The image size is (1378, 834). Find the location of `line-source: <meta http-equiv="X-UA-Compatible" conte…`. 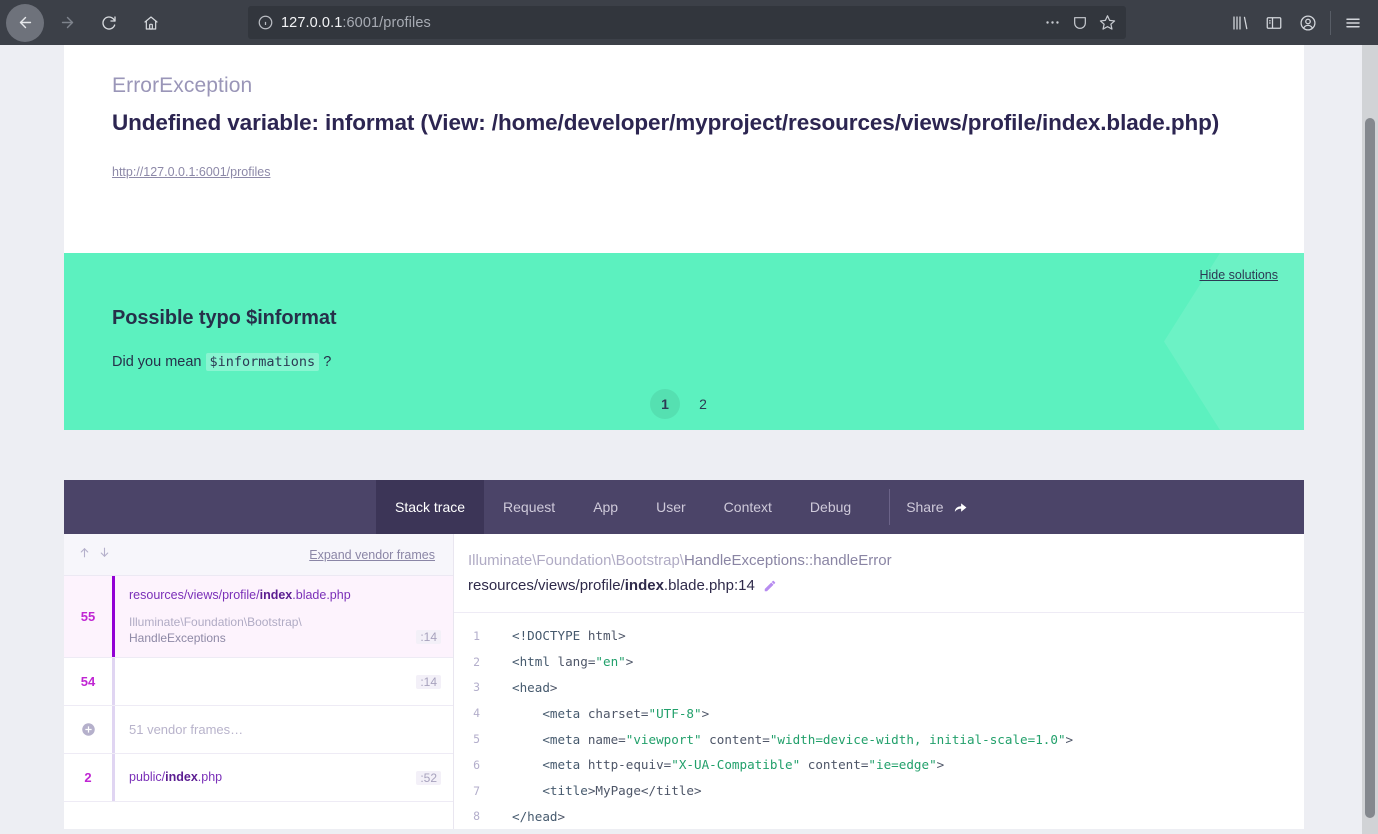

line-source: <meta http-equiv="X-UA-Compatible" conte… is located at coordinates (743, 765).